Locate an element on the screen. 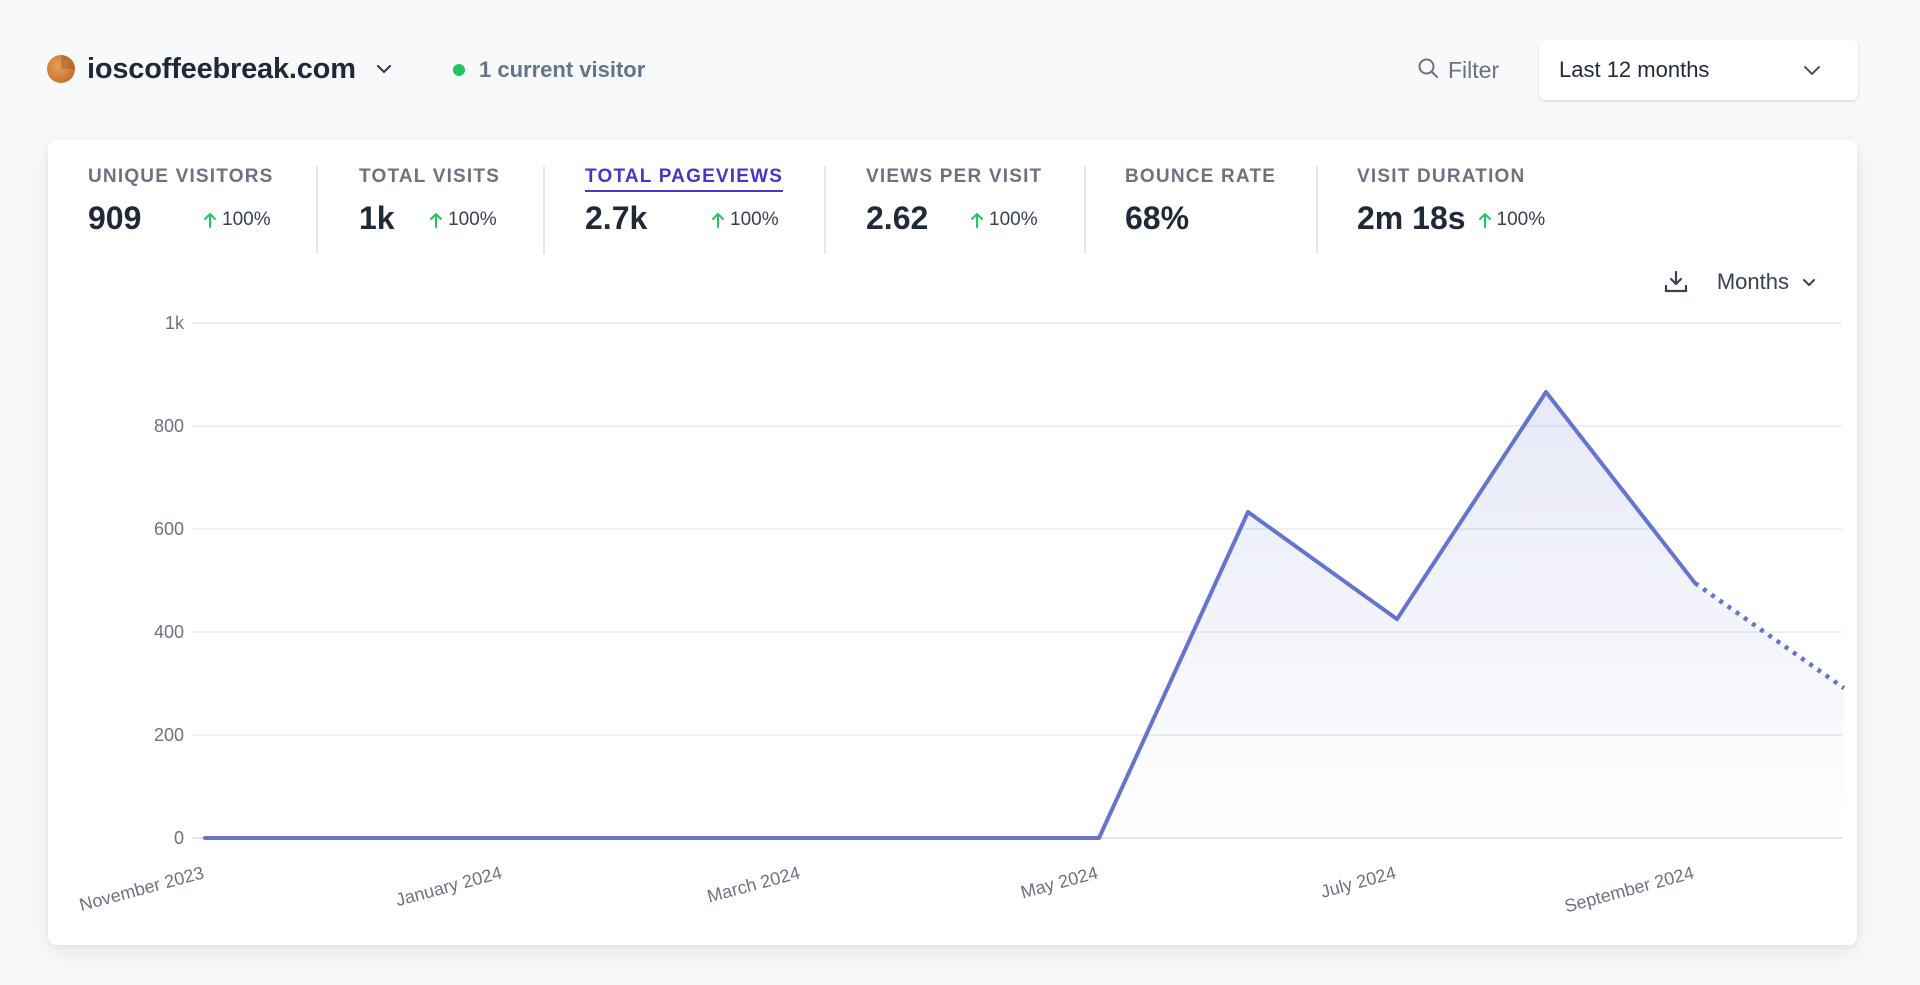  date-range-value: Last 12 months is located at coordinates (1634, 69).